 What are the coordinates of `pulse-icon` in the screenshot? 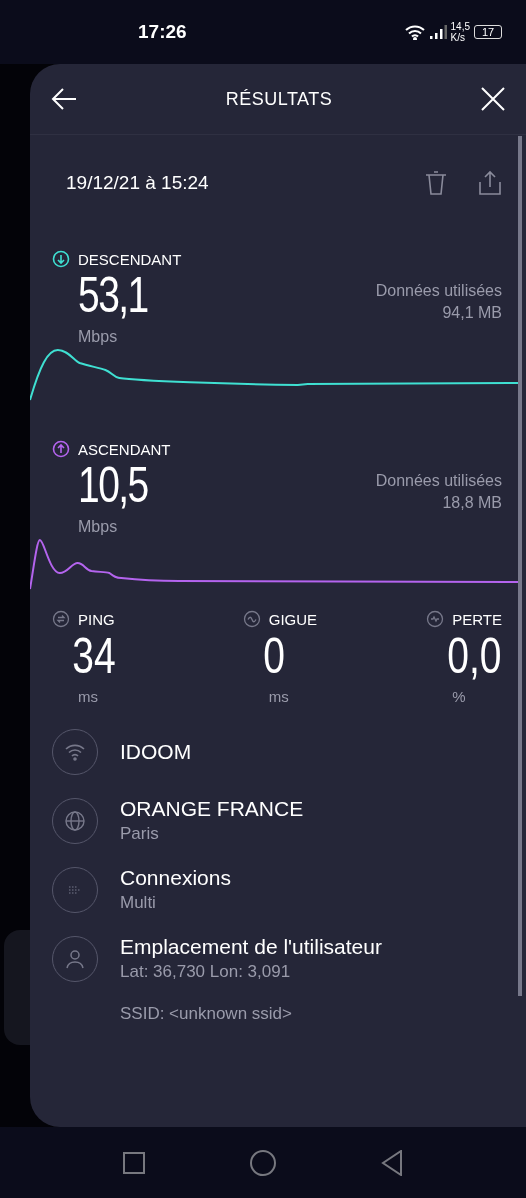 It's located at (435, 619).